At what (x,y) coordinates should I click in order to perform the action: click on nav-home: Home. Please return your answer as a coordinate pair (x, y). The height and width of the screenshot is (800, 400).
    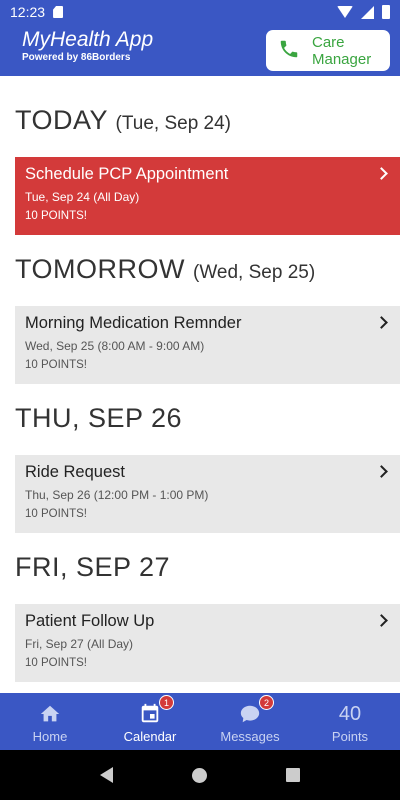
    Looking at the image, I should click on (50, 721).